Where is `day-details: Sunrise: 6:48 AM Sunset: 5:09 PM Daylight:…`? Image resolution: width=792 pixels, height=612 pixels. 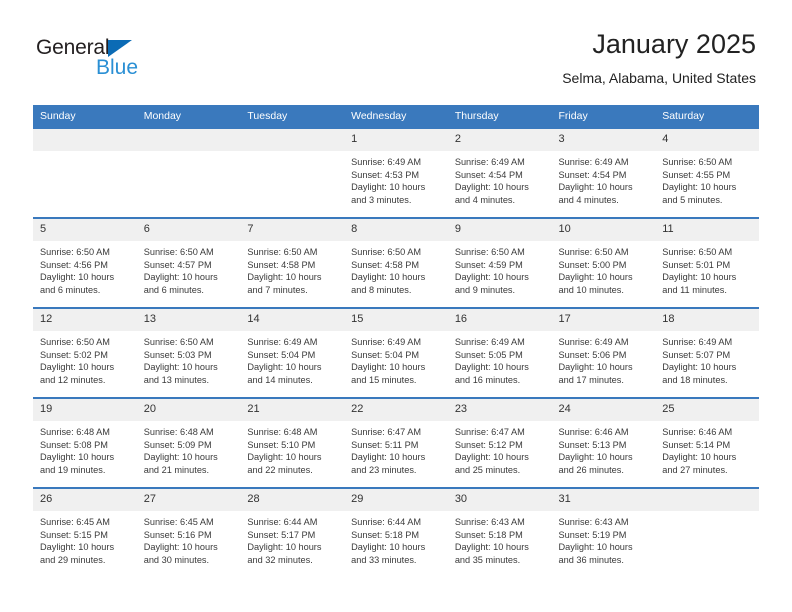
day-details: Sunrise: 6:48 AM Sunset: 5:09 PM Daylight:… is located at coordinates (189, 448).